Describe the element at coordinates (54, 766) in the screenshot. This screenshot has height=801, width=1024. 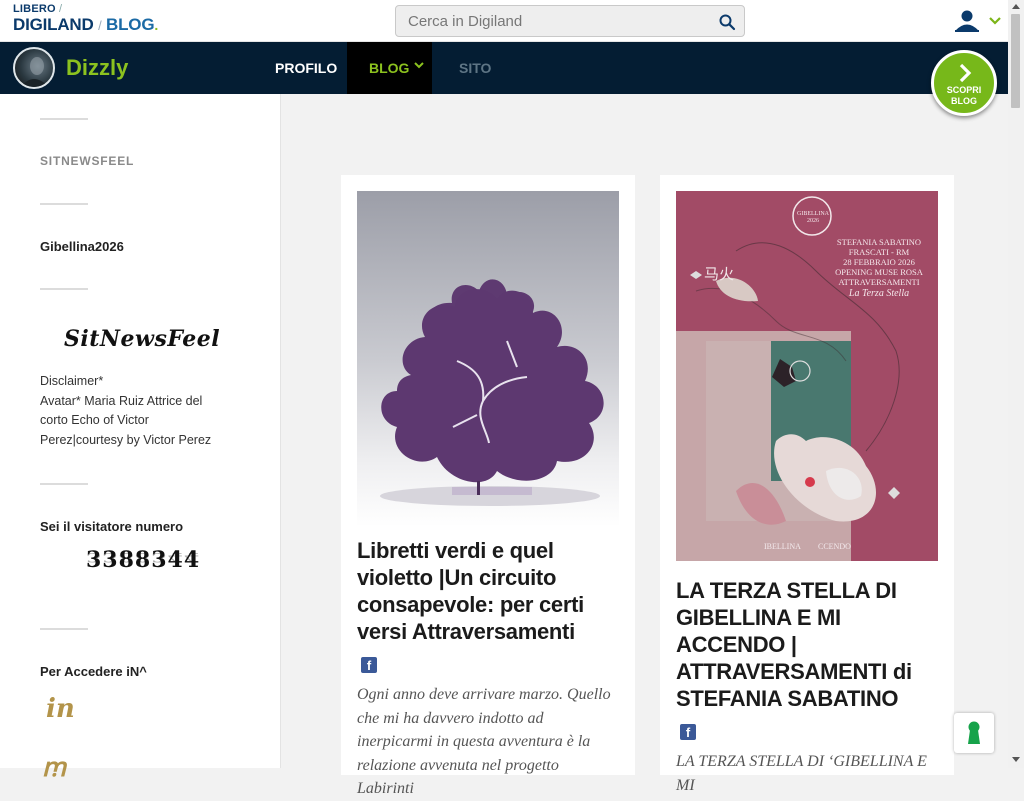
I see `in-logo: ꭑ` at that location.